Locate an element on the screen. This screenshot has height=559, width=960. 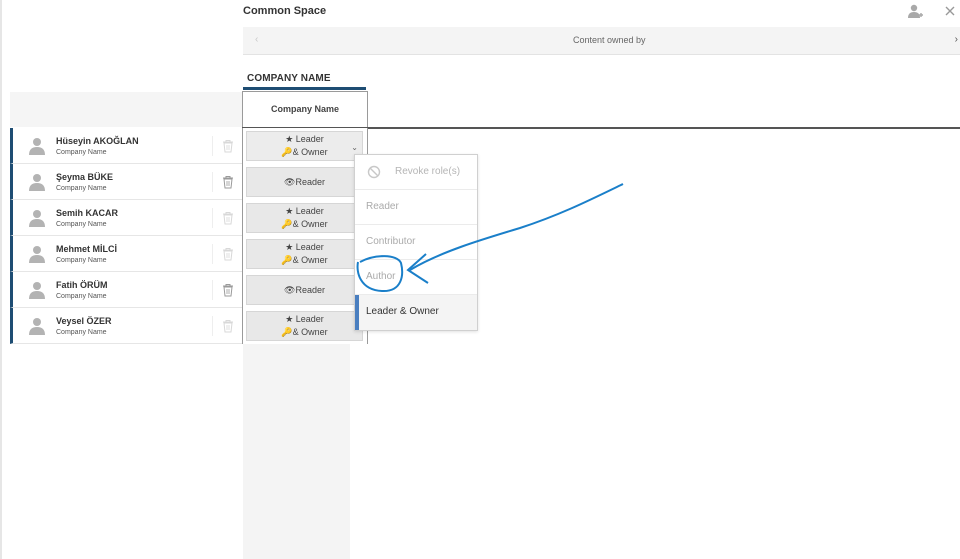
chevron-down-icon: ⌄ is located at coordinates (354, 147).